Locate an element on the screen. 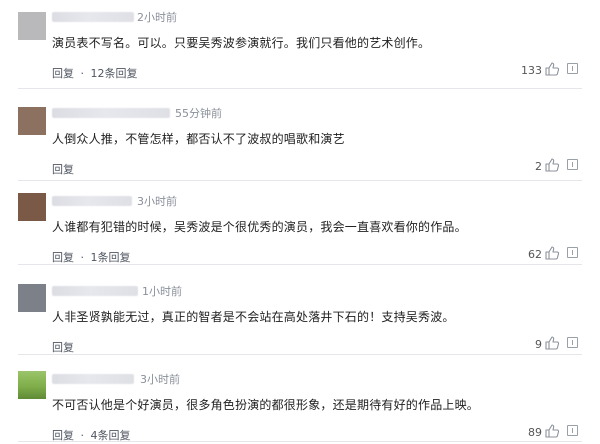 The width and height of the screenshot is (600, 444). like-count: 89 is located at coordinates (535, 432).